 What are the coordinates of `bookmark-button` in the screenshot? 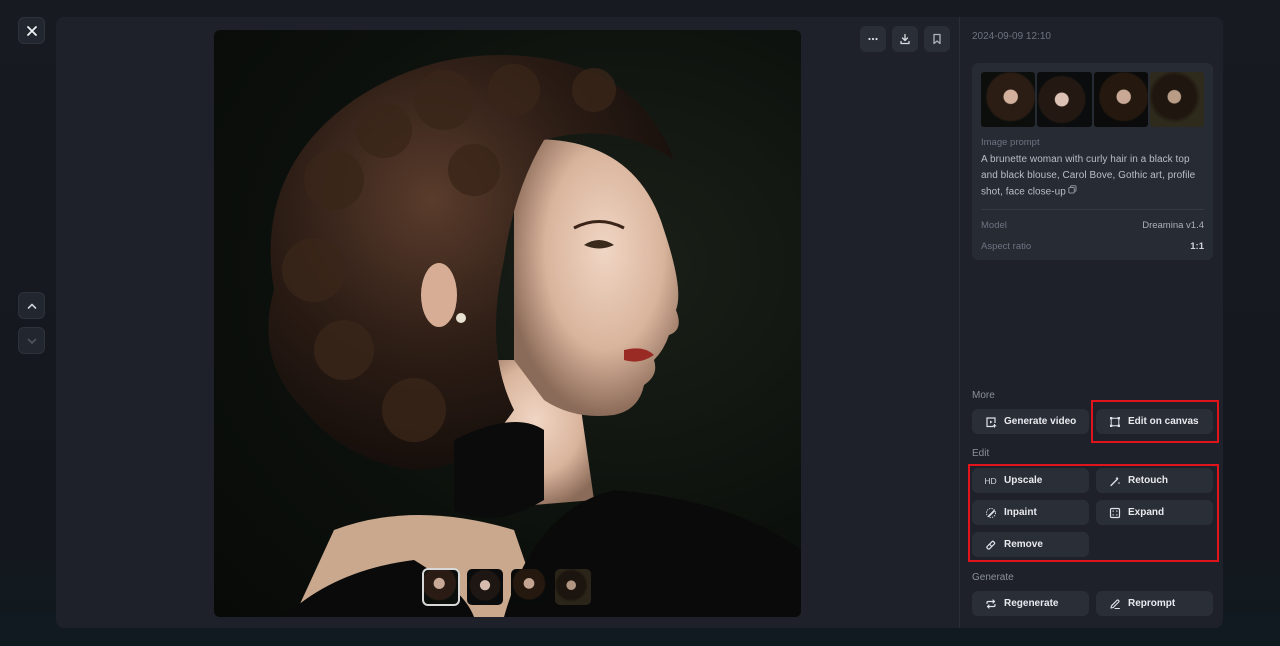 It's located at (937, 39).